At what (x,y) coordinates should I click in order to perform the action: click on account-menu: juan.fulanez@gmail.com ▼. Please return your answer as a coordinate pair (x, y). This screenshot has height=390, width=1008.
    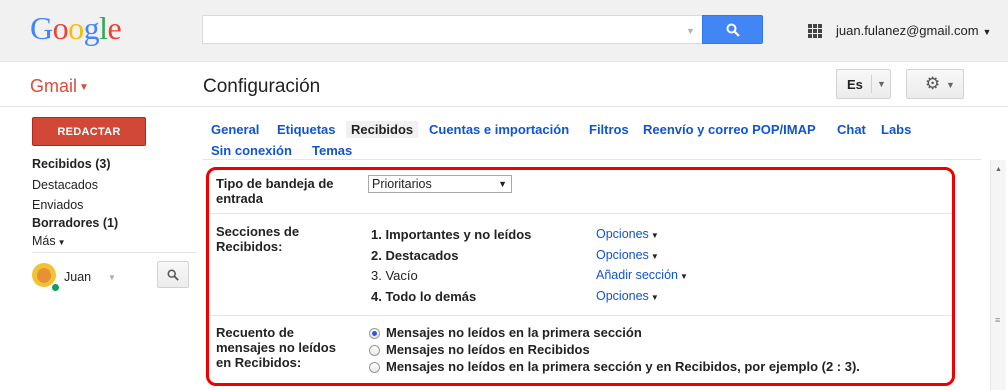
    Looking at the image, I should click on (913, 30).